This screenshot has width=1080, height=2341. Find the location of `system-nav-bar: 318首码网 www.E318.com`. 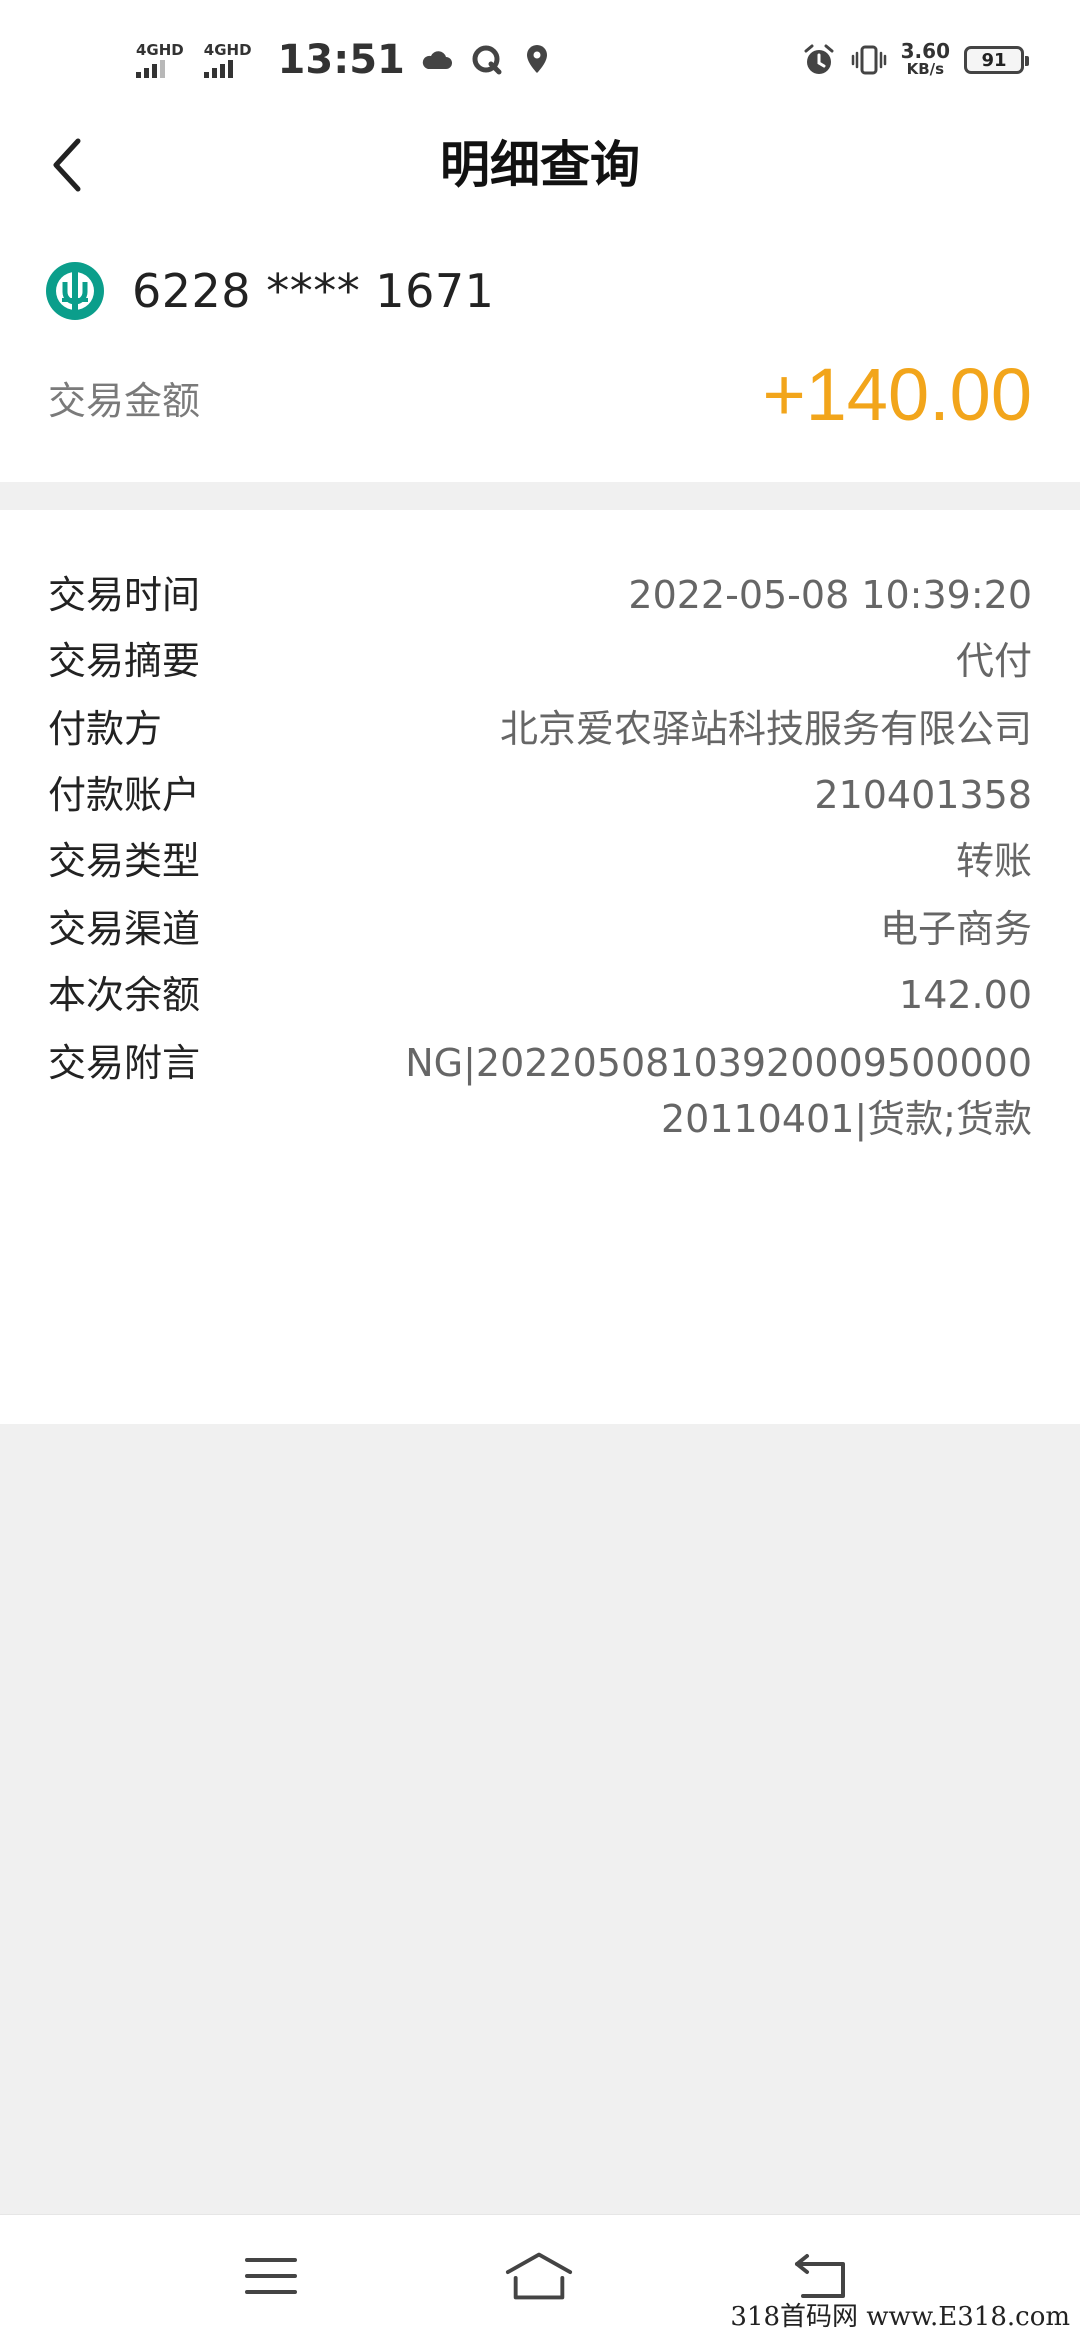

system-nav-bar: 318首码网 www.E318.com is located at coordinates (540, 2277).